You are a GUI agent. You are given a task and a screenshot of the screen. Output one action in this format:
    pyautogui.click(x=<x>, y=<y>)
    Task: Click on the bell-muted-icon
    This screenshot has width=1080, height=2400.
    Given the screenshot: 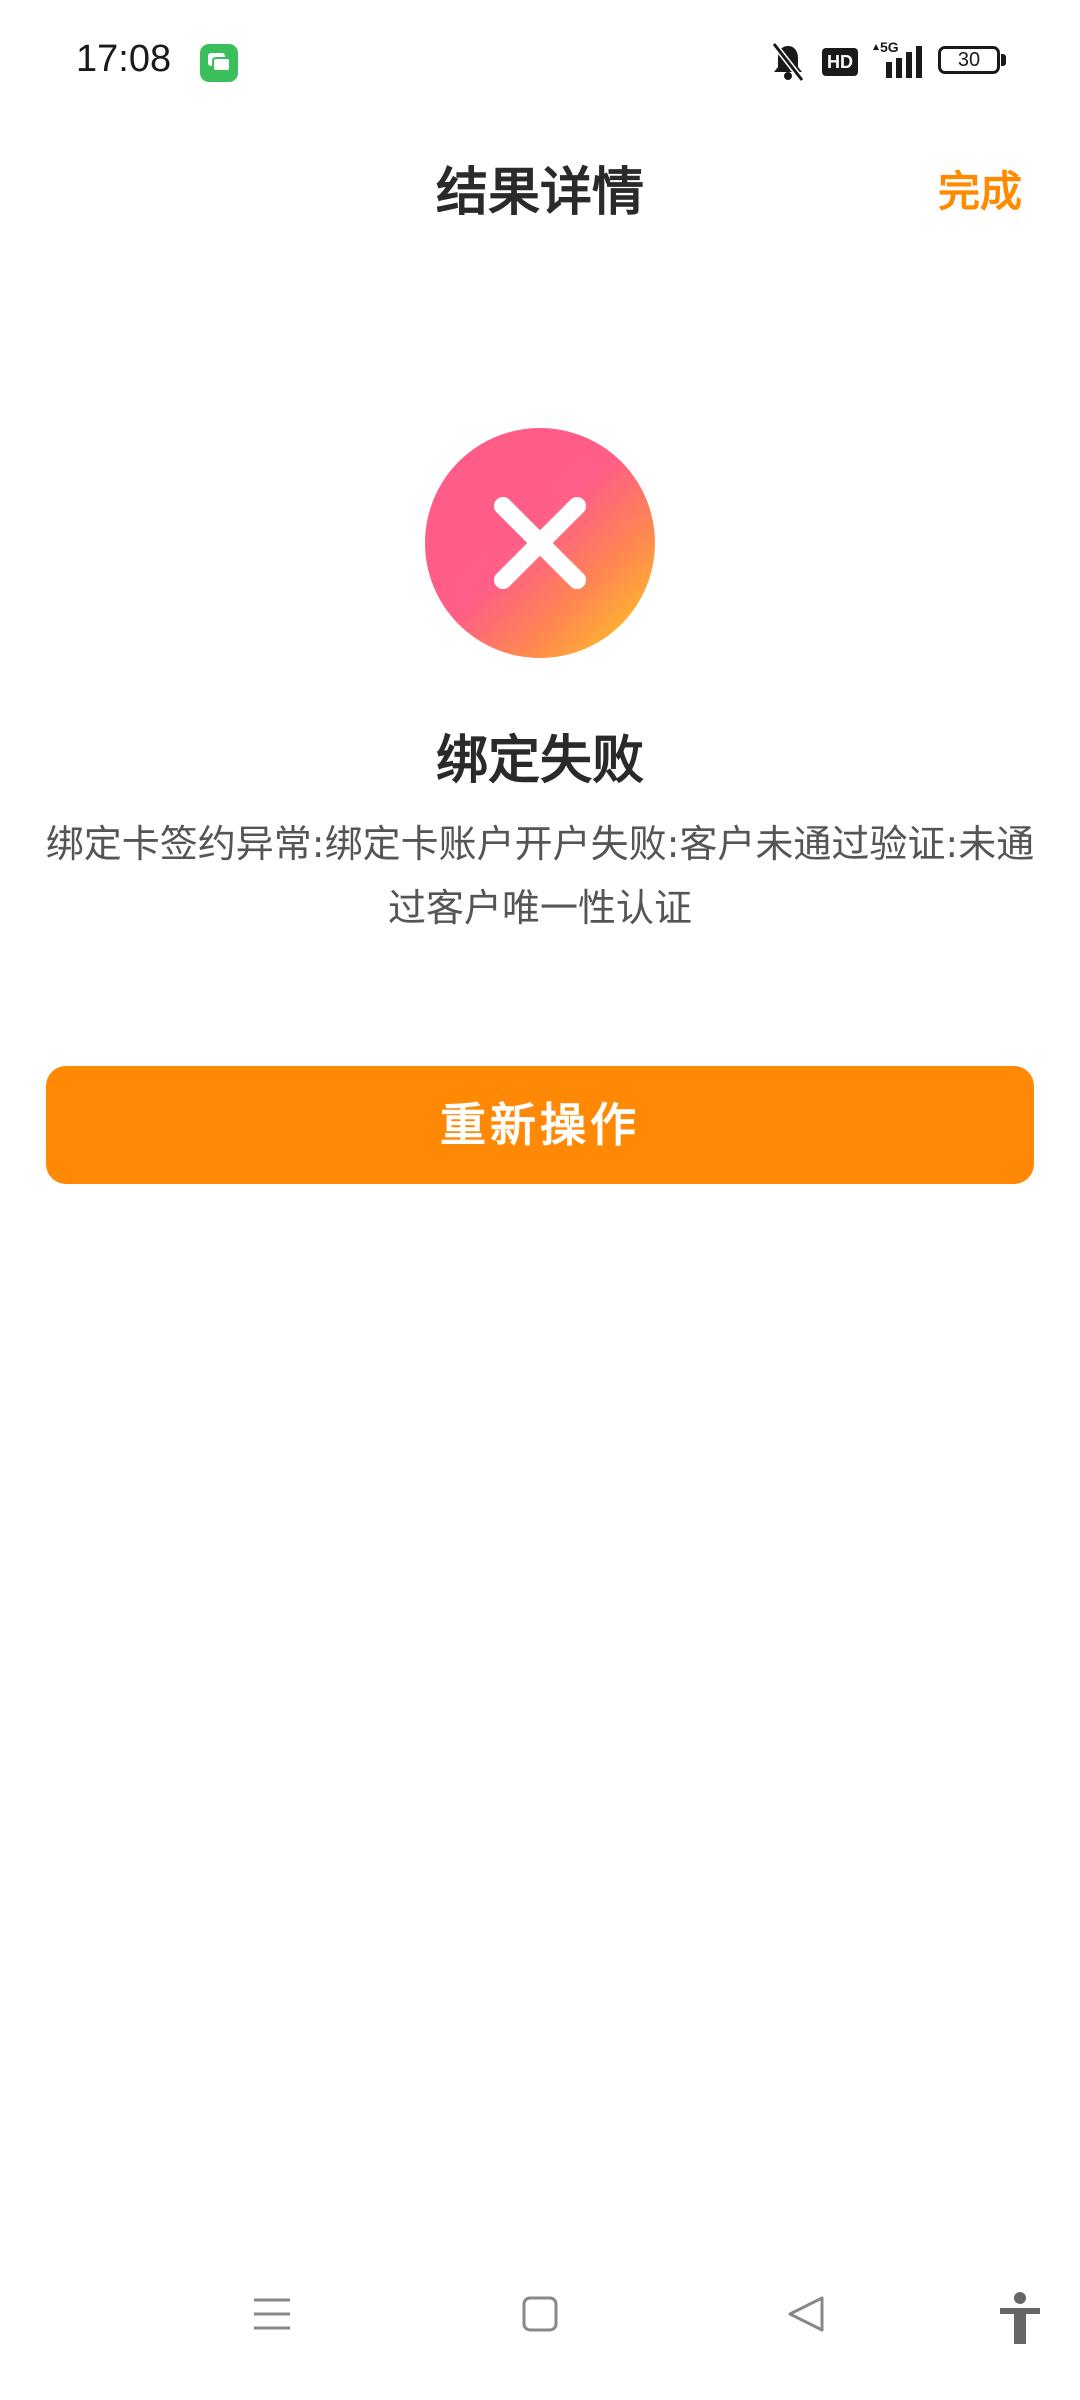 What is the action you would take?
    pyautogui.click(x=788, y=64)
    